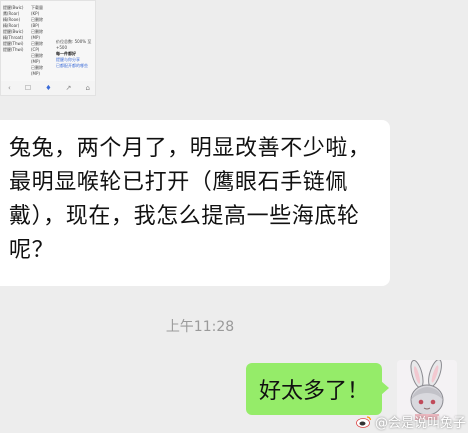  What do you see at coordinates (75, 54) in the screenshot?
I see `thumbnail-column-right: 价位总数: 500% 至 +500 每一件都好 提醒与你分享 已都配开都的哪些` at bounding box center [75, 54].